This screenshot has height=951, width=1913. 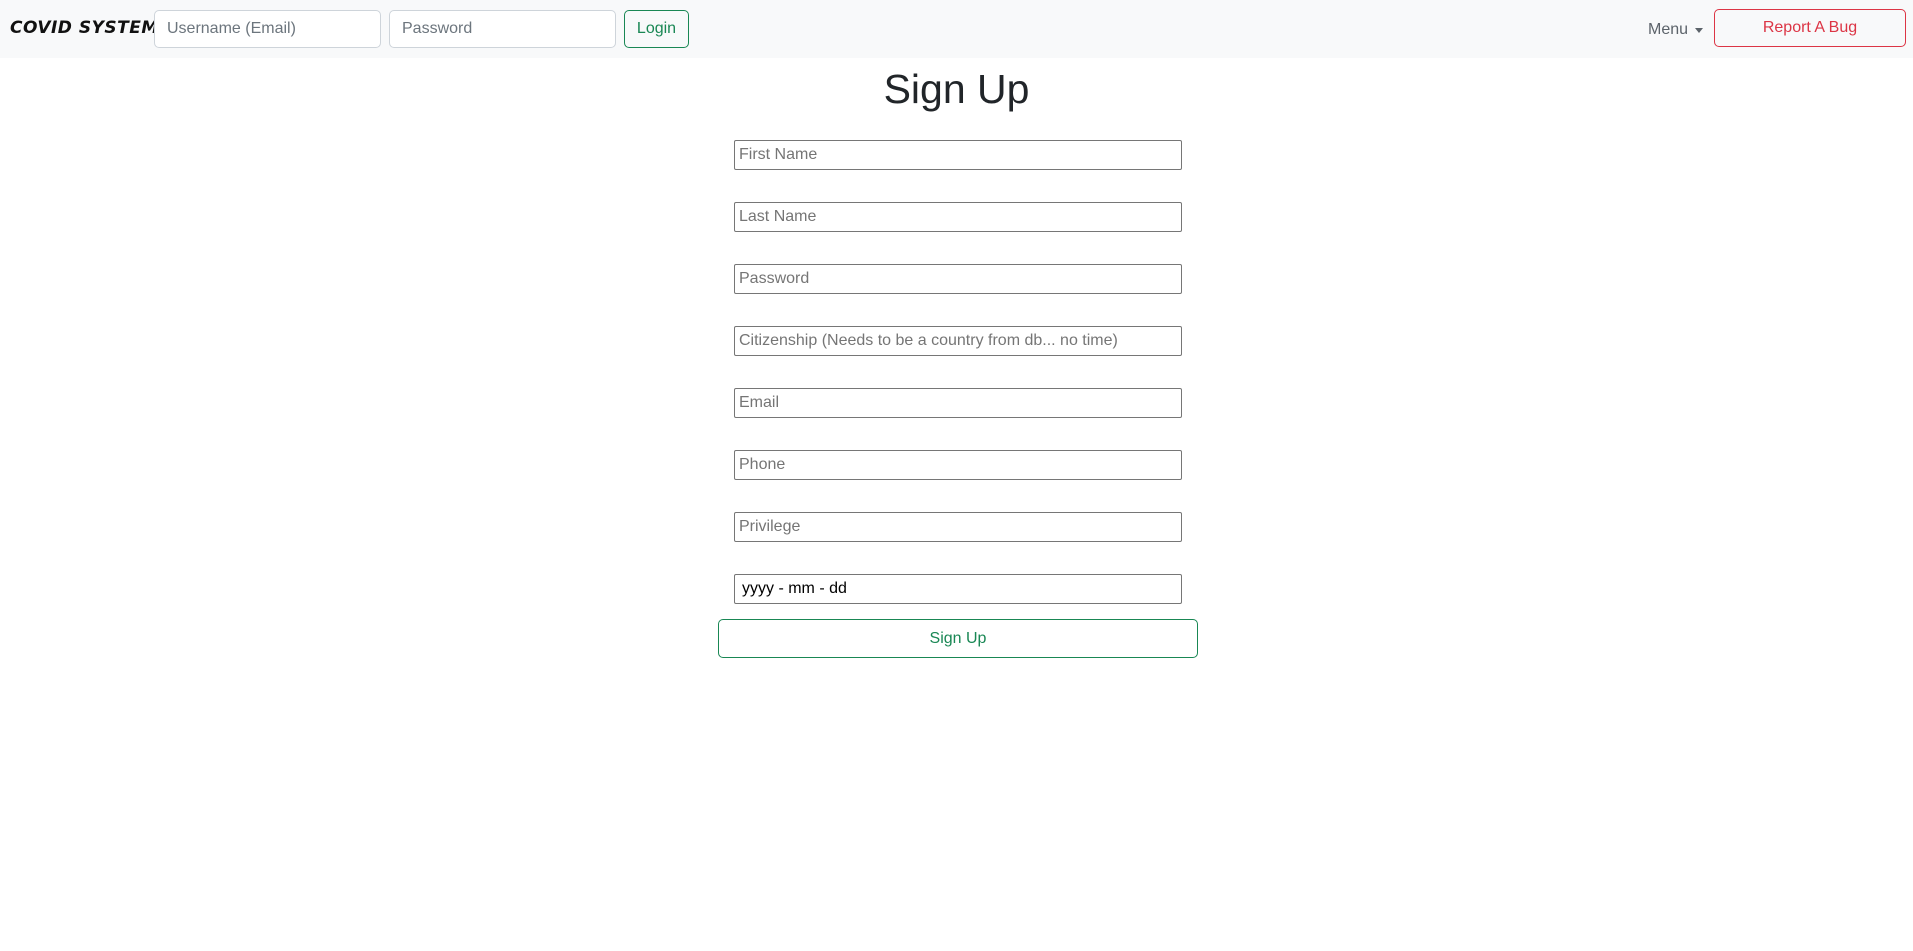 I want to click on birthdate-field: yyyy - mm - dd, so click(x=958, y=589).